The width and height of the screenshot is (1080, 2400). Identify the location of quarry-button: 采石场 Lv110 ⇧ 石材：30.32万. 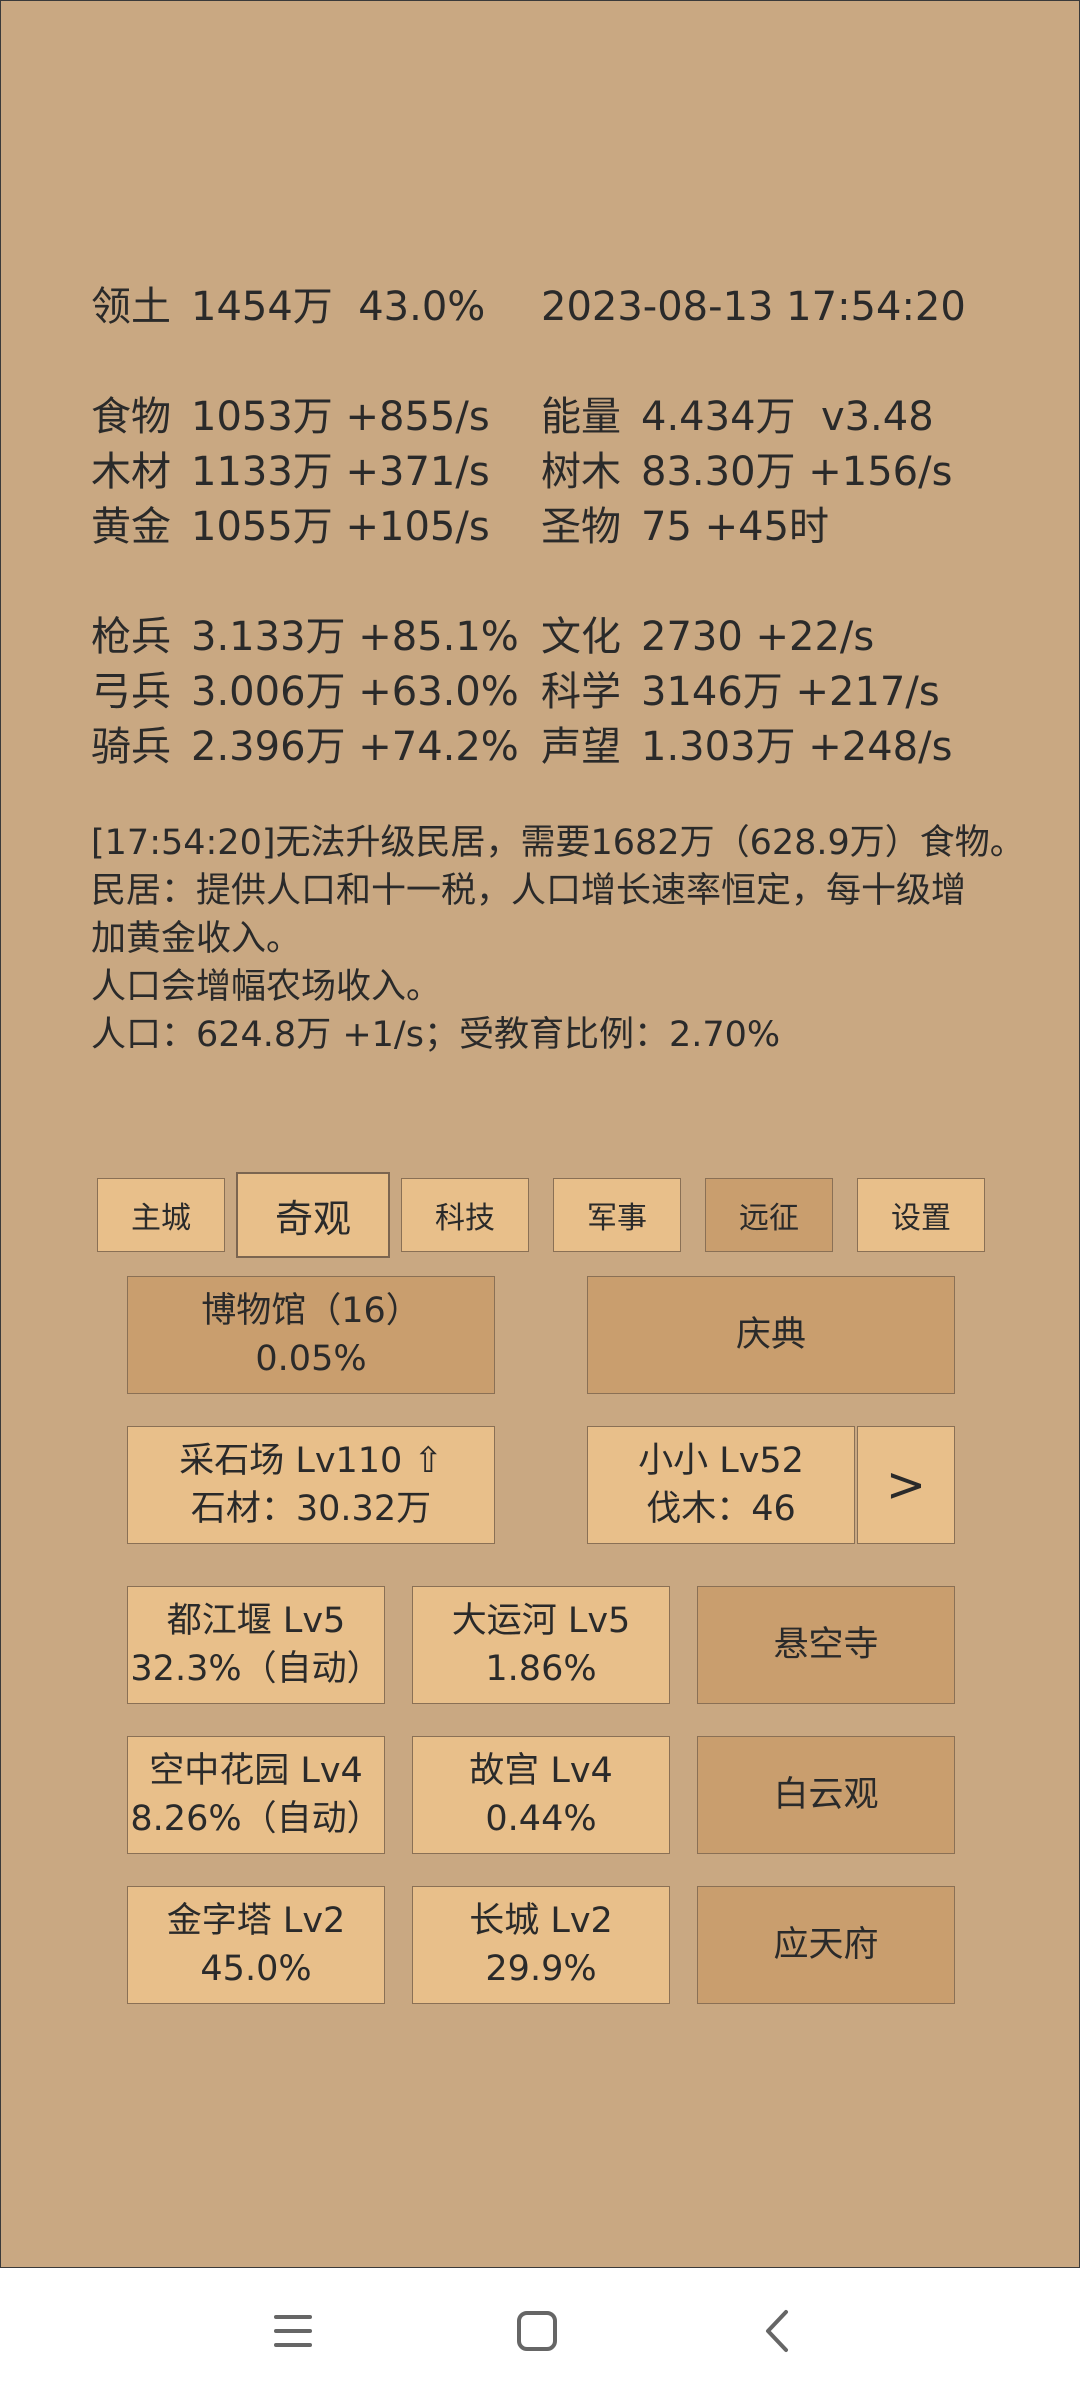
(311, 1485).